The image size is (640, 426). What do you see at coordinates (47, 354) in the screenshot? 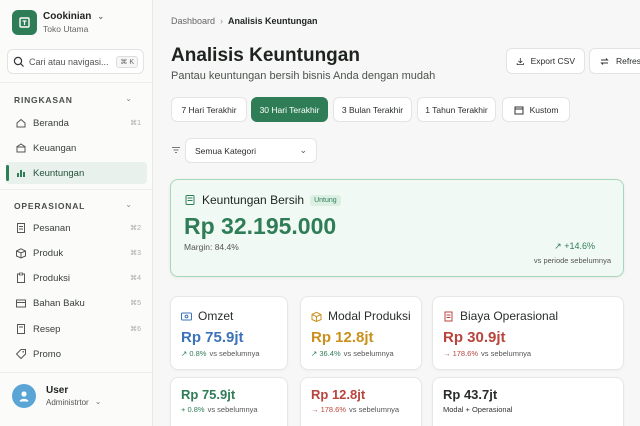
I see `sidebar-item-label: Promo` at bounding box center [47, 354].